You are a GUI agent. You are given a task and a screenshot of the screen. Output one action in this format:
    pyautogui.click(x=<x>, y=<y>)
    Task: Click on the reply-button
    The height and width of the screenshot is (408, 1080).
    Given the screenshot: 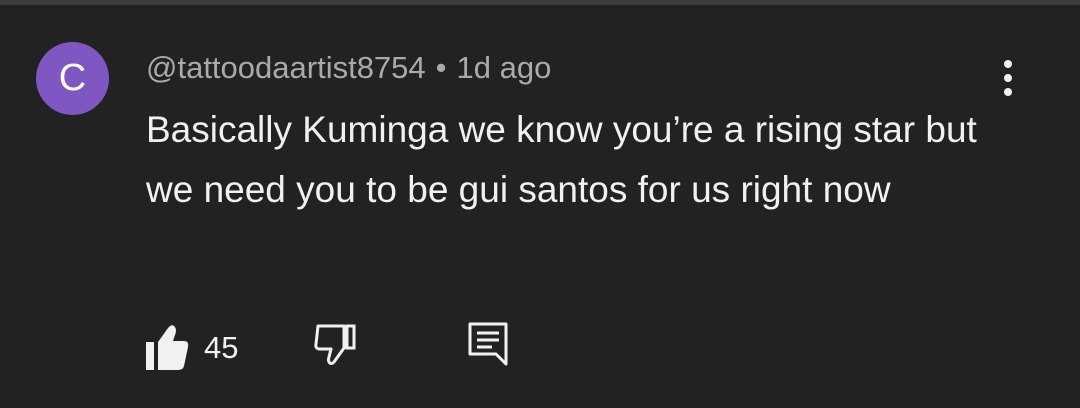 What is the action you would take?
    pyautogui.click(x=490, y=347)
    